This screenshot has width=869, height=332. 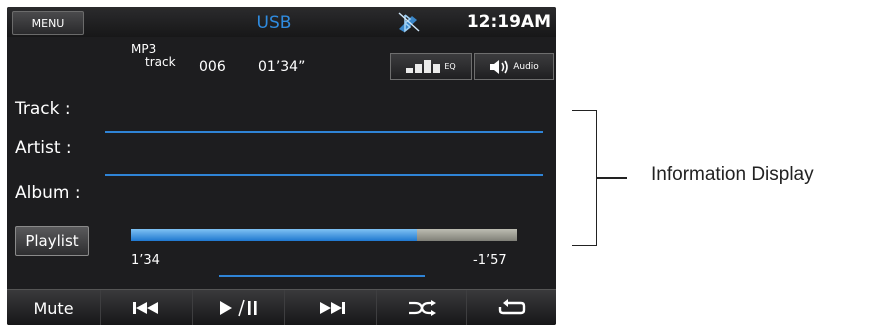 I want to click on shuffle-button, so click(x=421, y=307).